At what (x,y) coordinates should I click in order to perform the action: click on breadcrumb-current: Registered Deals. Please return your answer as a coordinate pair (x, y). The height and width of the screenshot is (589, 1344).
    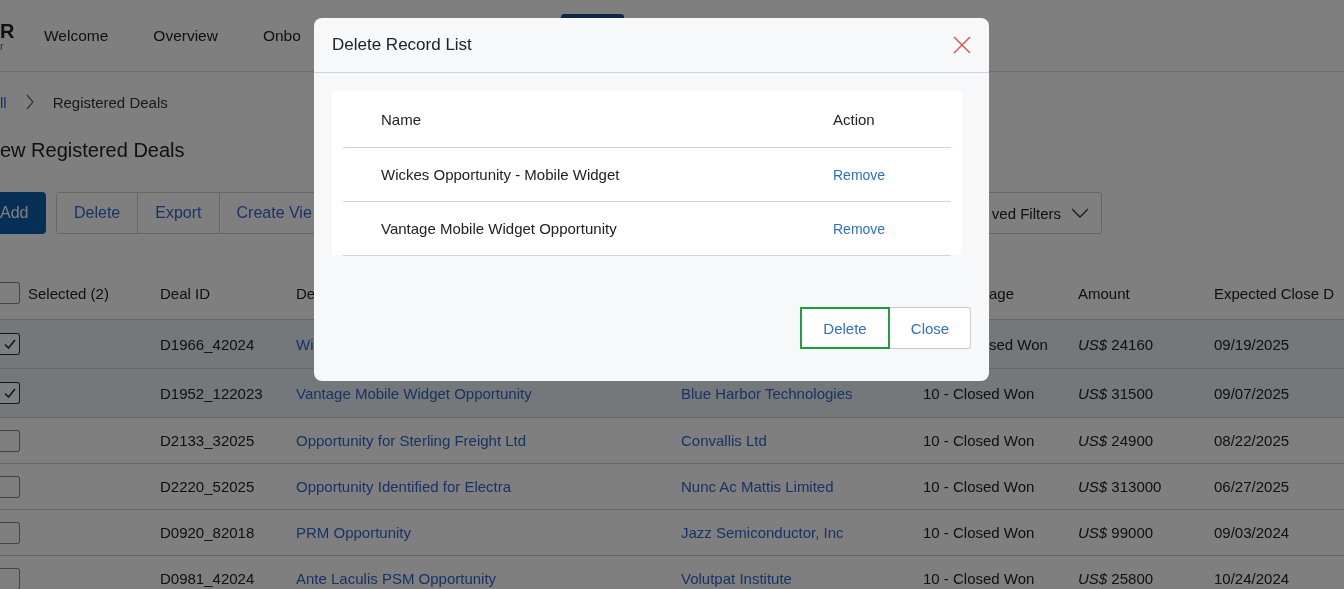
    Looking at the image, I should click on (110, 102).